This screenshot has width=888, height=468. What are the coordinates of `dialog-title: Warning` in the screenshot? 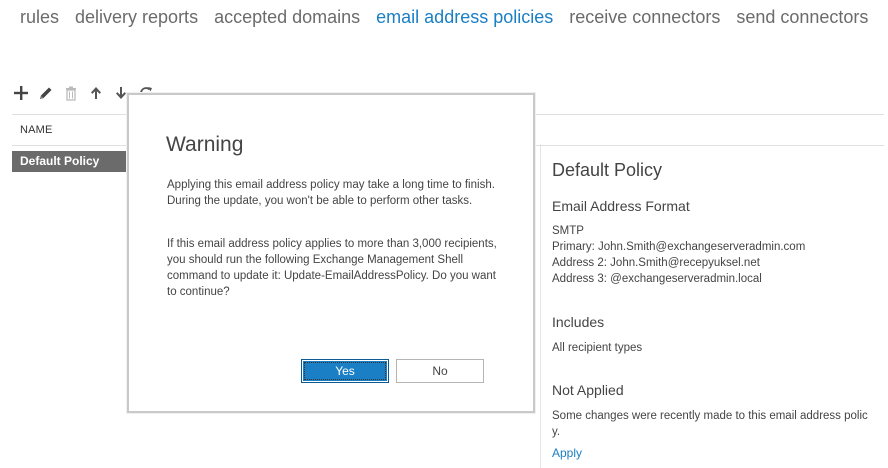 It's located at (205, 144).